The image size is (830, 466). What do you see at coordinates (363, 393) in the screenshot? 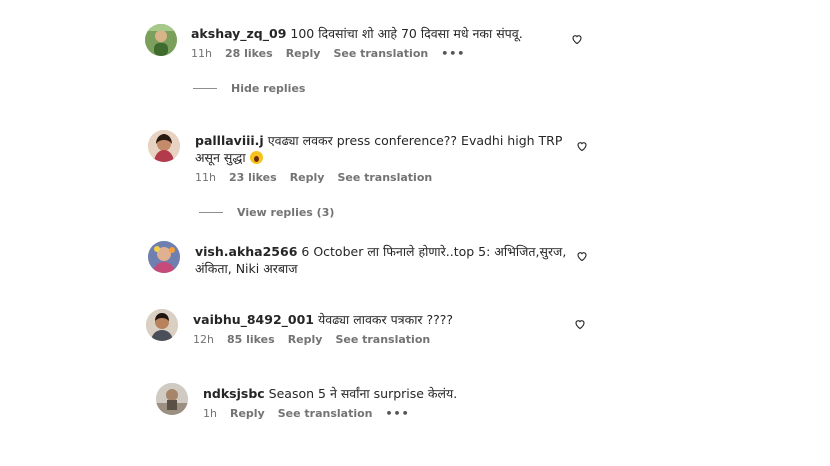
I see `comment-text: Season 5 ने सर्वांना surprise केलंय.` at bounding box center [363, 393].